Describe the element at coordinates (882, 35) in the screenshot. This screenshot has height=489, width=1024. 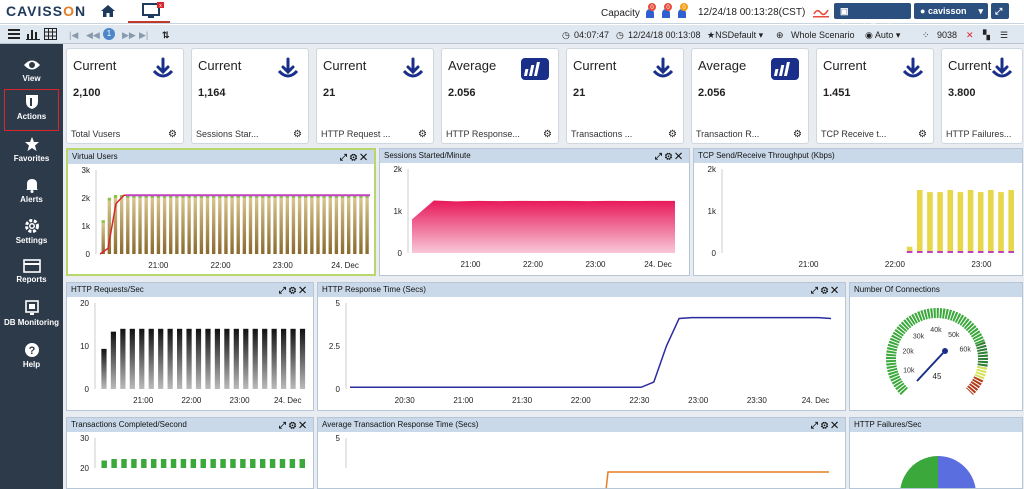
I see `refresh-mode-select: ◉ Auto ▾` at that location.